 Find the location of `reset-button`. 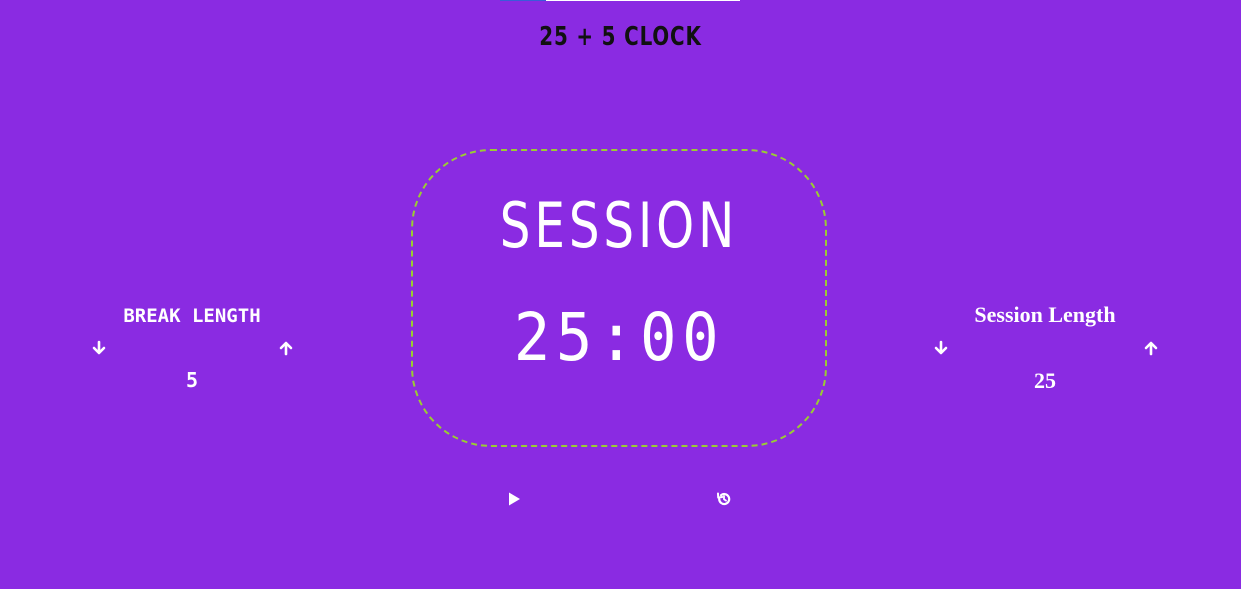

reset-button is located at coordinates (724, 499).